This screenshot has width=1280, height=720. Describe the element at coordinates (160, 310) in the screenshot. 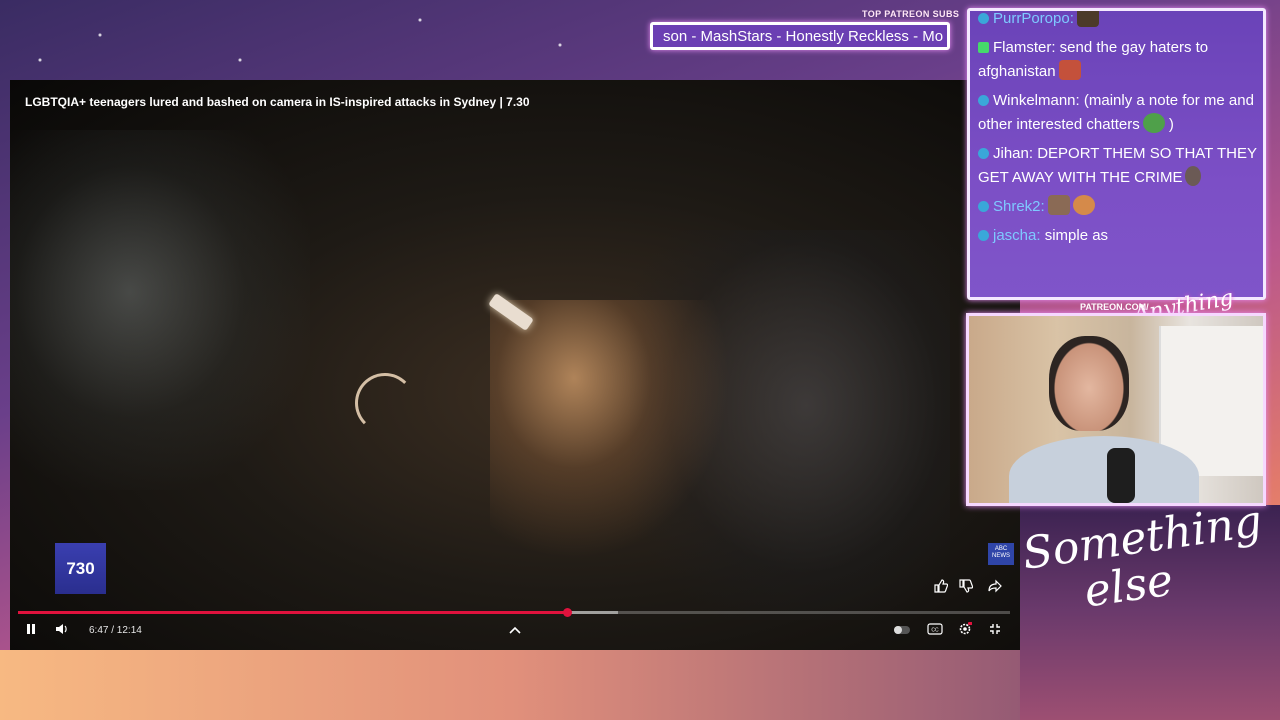

I see `video-frame-bokeh` at that location.